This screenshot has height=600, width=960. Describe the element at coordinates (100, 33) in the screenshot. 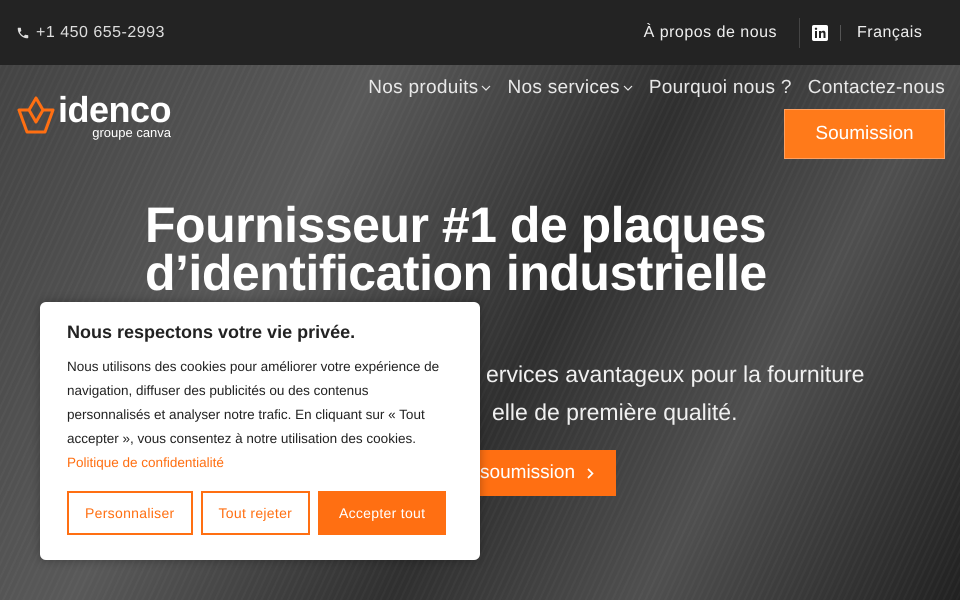

I see `phone-link: +1 450 655-2993` at that location.